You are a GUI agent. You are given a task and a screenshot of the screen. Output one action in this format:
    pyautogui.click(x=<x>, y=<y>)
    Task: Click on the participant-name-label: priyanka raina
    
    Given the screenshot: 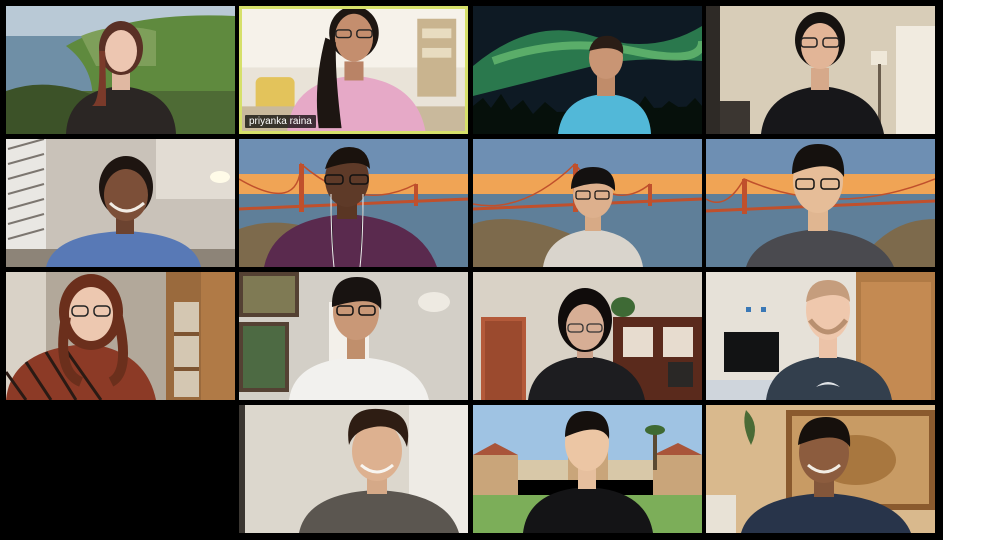 What is the action you would take?
    pyautogui.click(x=280, y=121)
    